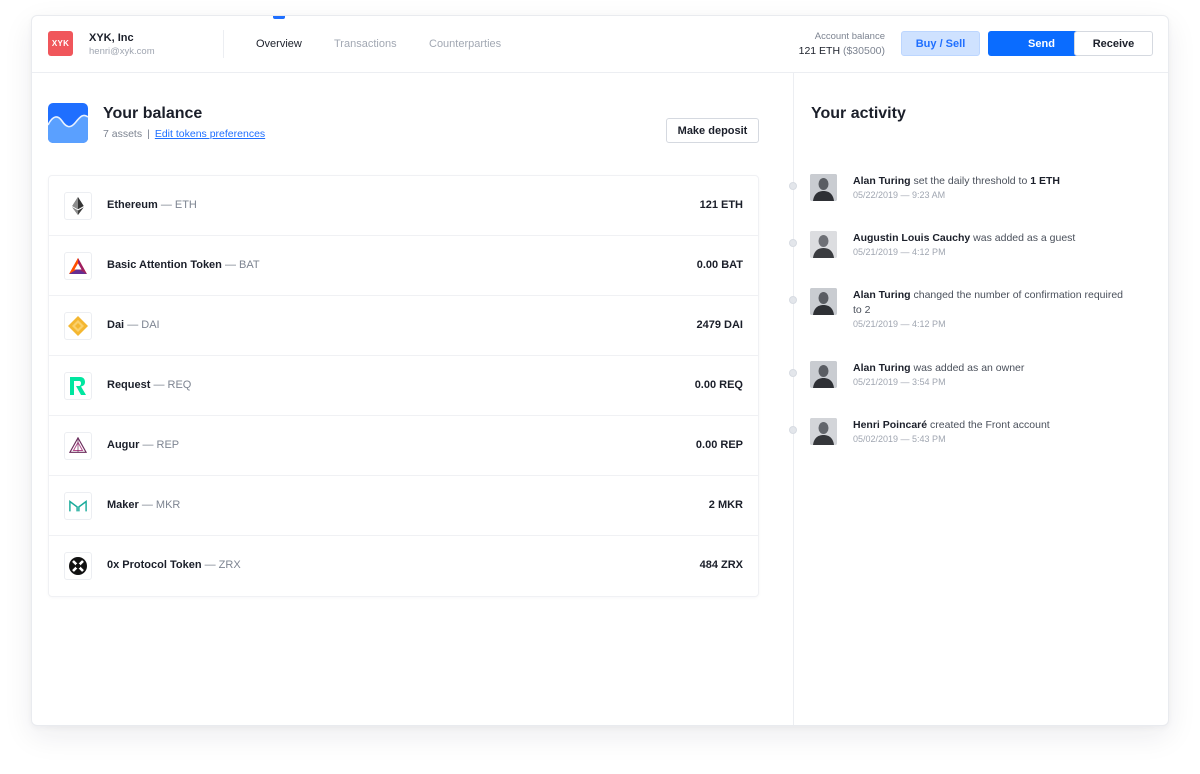 The width and height of the screenshot is (1200, 774). What do you see at coordinates (403, 566) in the screenshot?
I see `asset-row-zrx: 0x Protocol Token — ZRX 484 ZRX` at bounding box center [403, 566].